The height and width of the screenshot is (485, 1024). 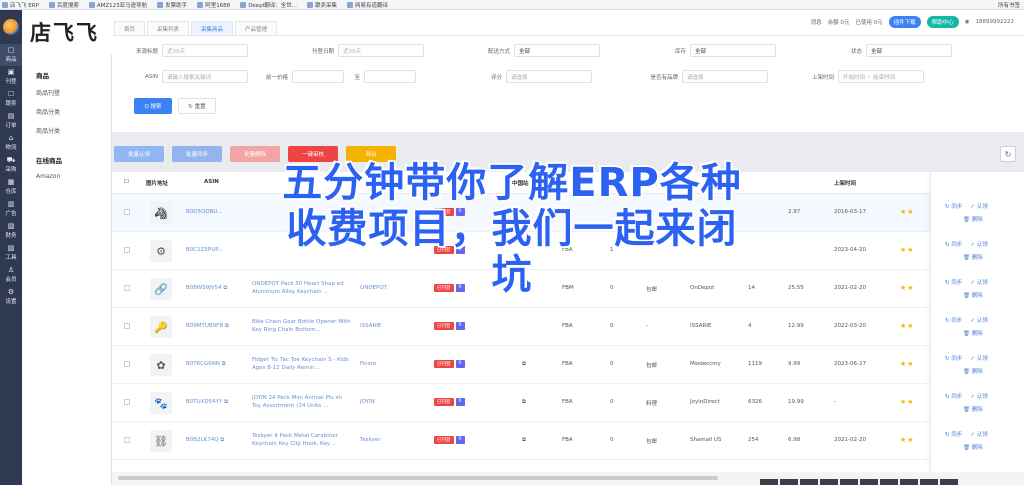 I want to click on filter-field-r1-0: 近30天, so click(x=205, y=50).